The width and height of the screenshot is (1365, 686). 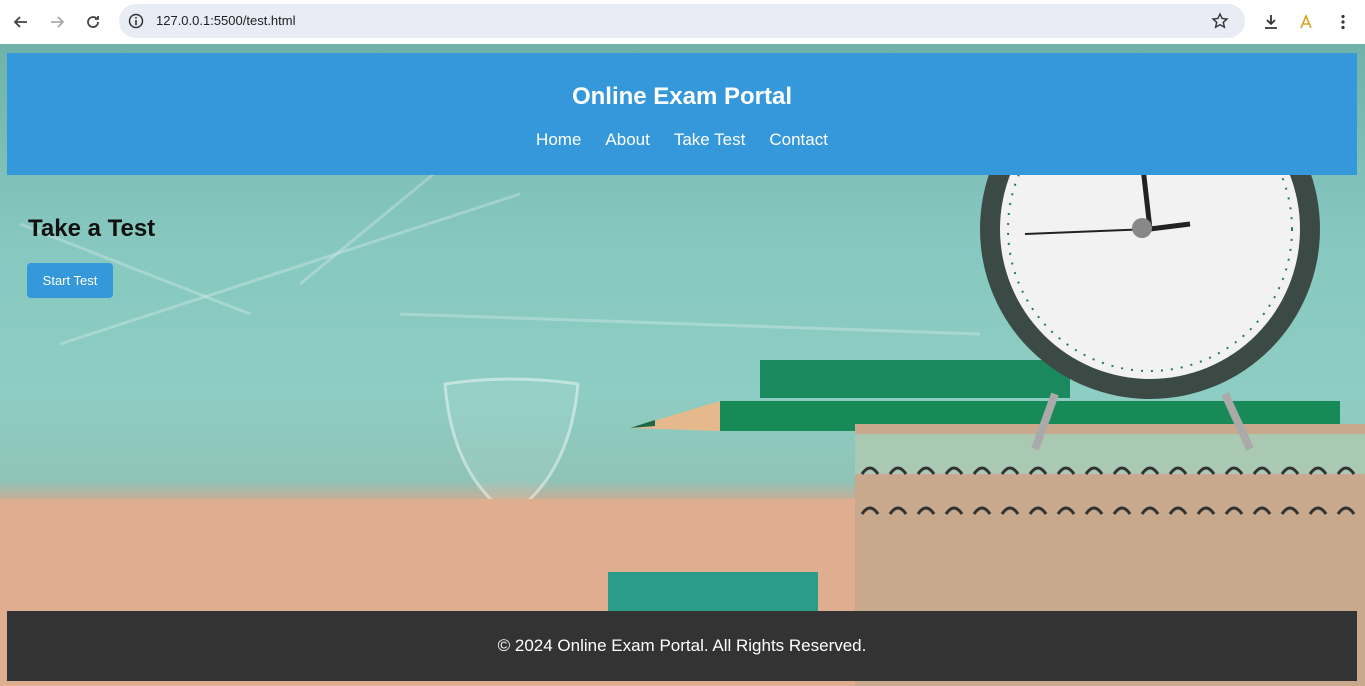 I want to click on start-test-button: Start Test, so click(x=70, y=280).